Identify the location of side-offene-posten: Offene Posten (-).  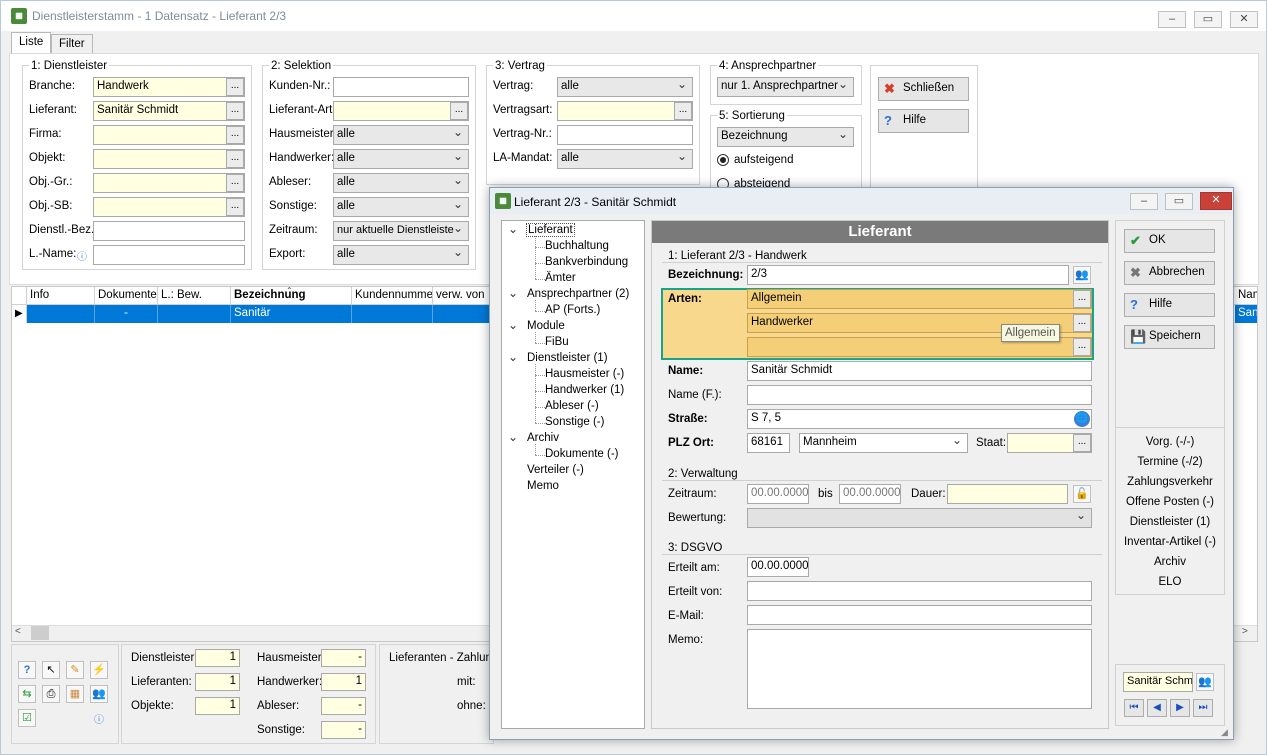
(1170, 502).